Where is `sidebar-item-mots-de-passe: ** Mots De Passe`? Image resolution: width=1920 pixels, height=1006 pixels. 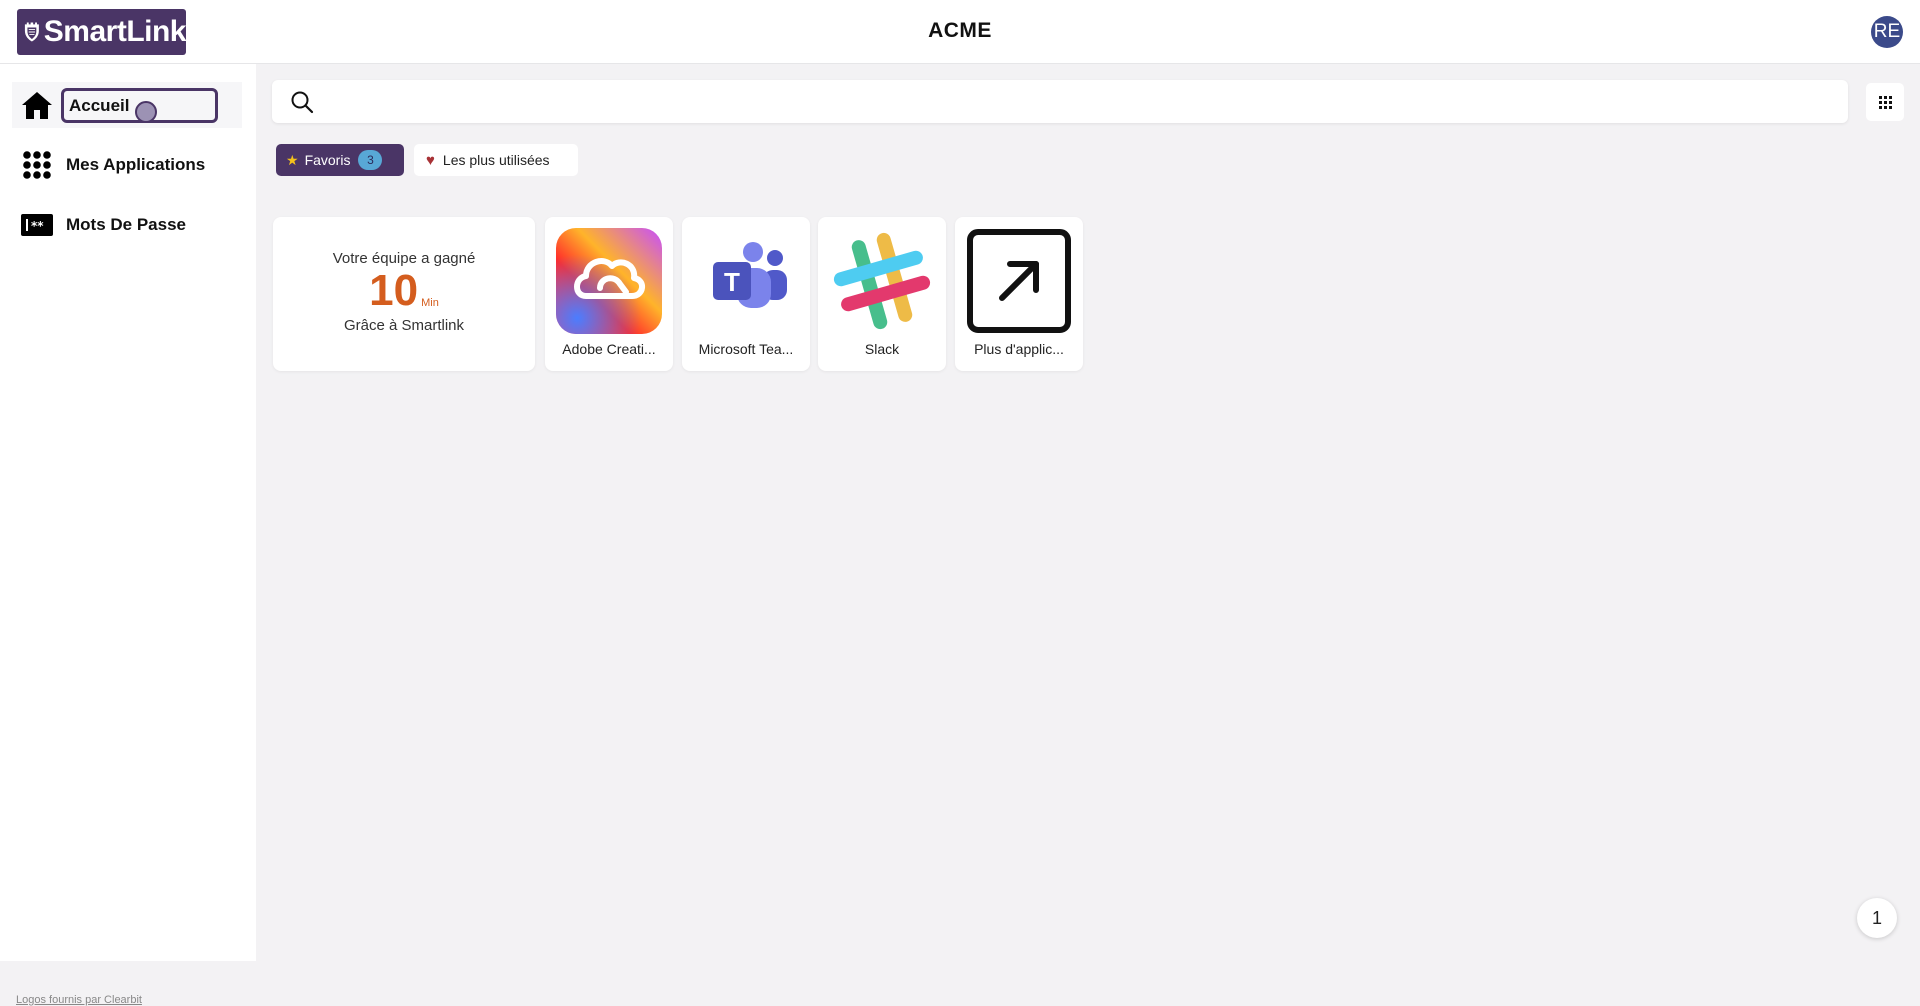
sidebar-item-mots-de-passe: ** Mots De Passe is located at coordinates (127, 225).